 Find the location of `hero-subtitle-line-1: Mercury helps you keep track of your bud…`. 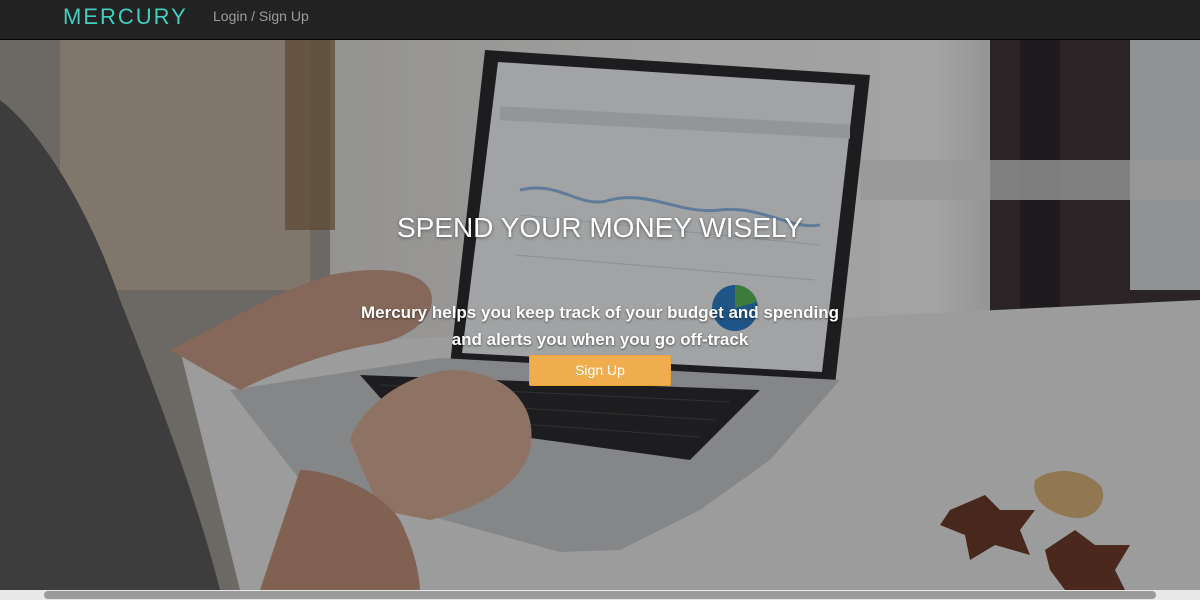

hero-subtitle-line-1: Mercury helps you keep track of your bud… is located at coordinates (600, 312).